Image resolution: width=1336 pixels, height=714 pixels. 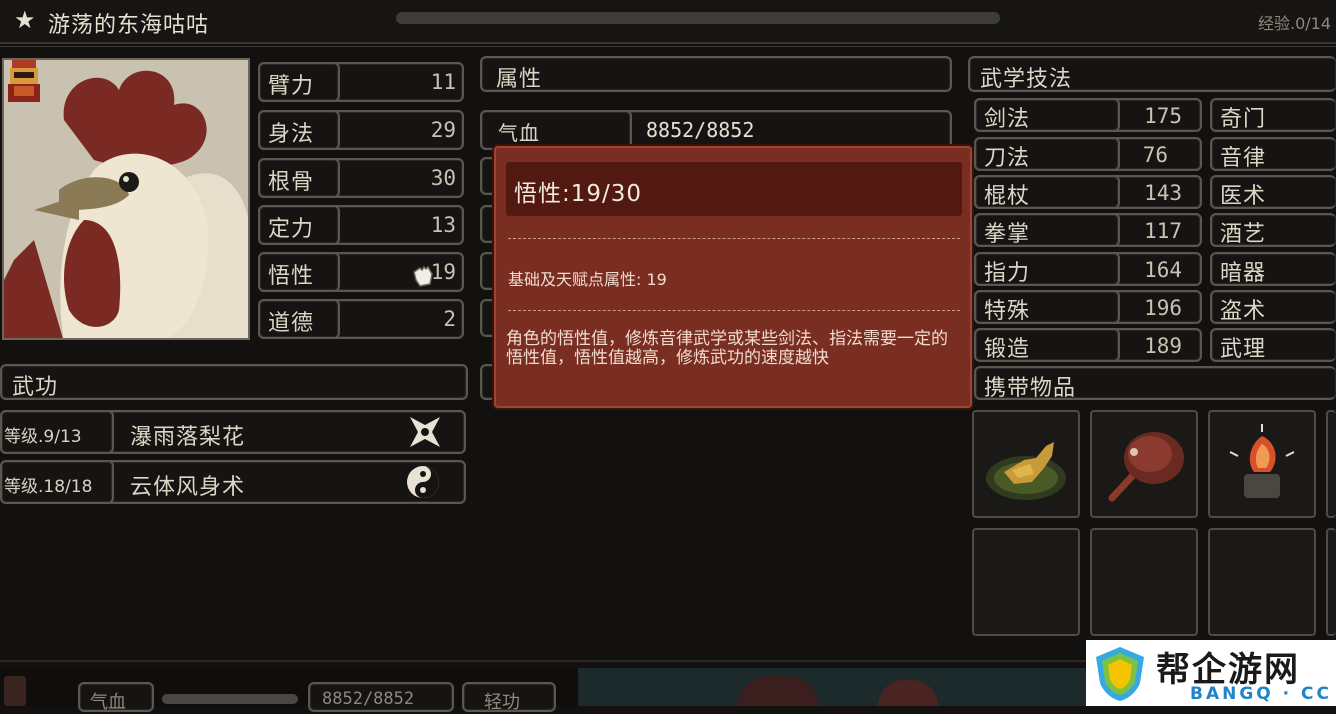 I want to click on skill-value: 143, so click(x=1163, y=193).